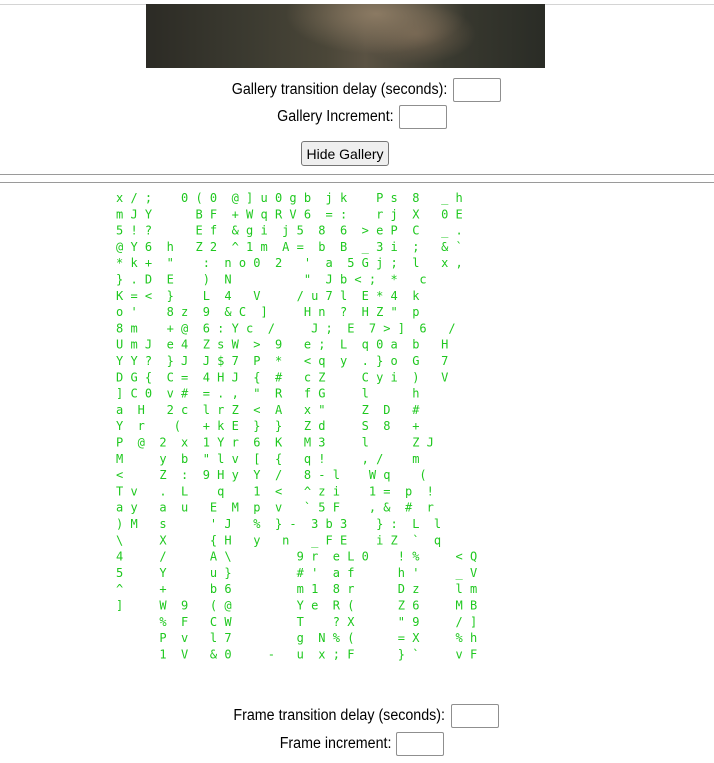 This screenshot has width=714, height=763. What do you see at coordinates (289, 263) in the screenshot?
I see `matrix-rain-line: * k + " : n o 0 2 ' a 5 G j ; l x ,` at bounding box center [289, 263].